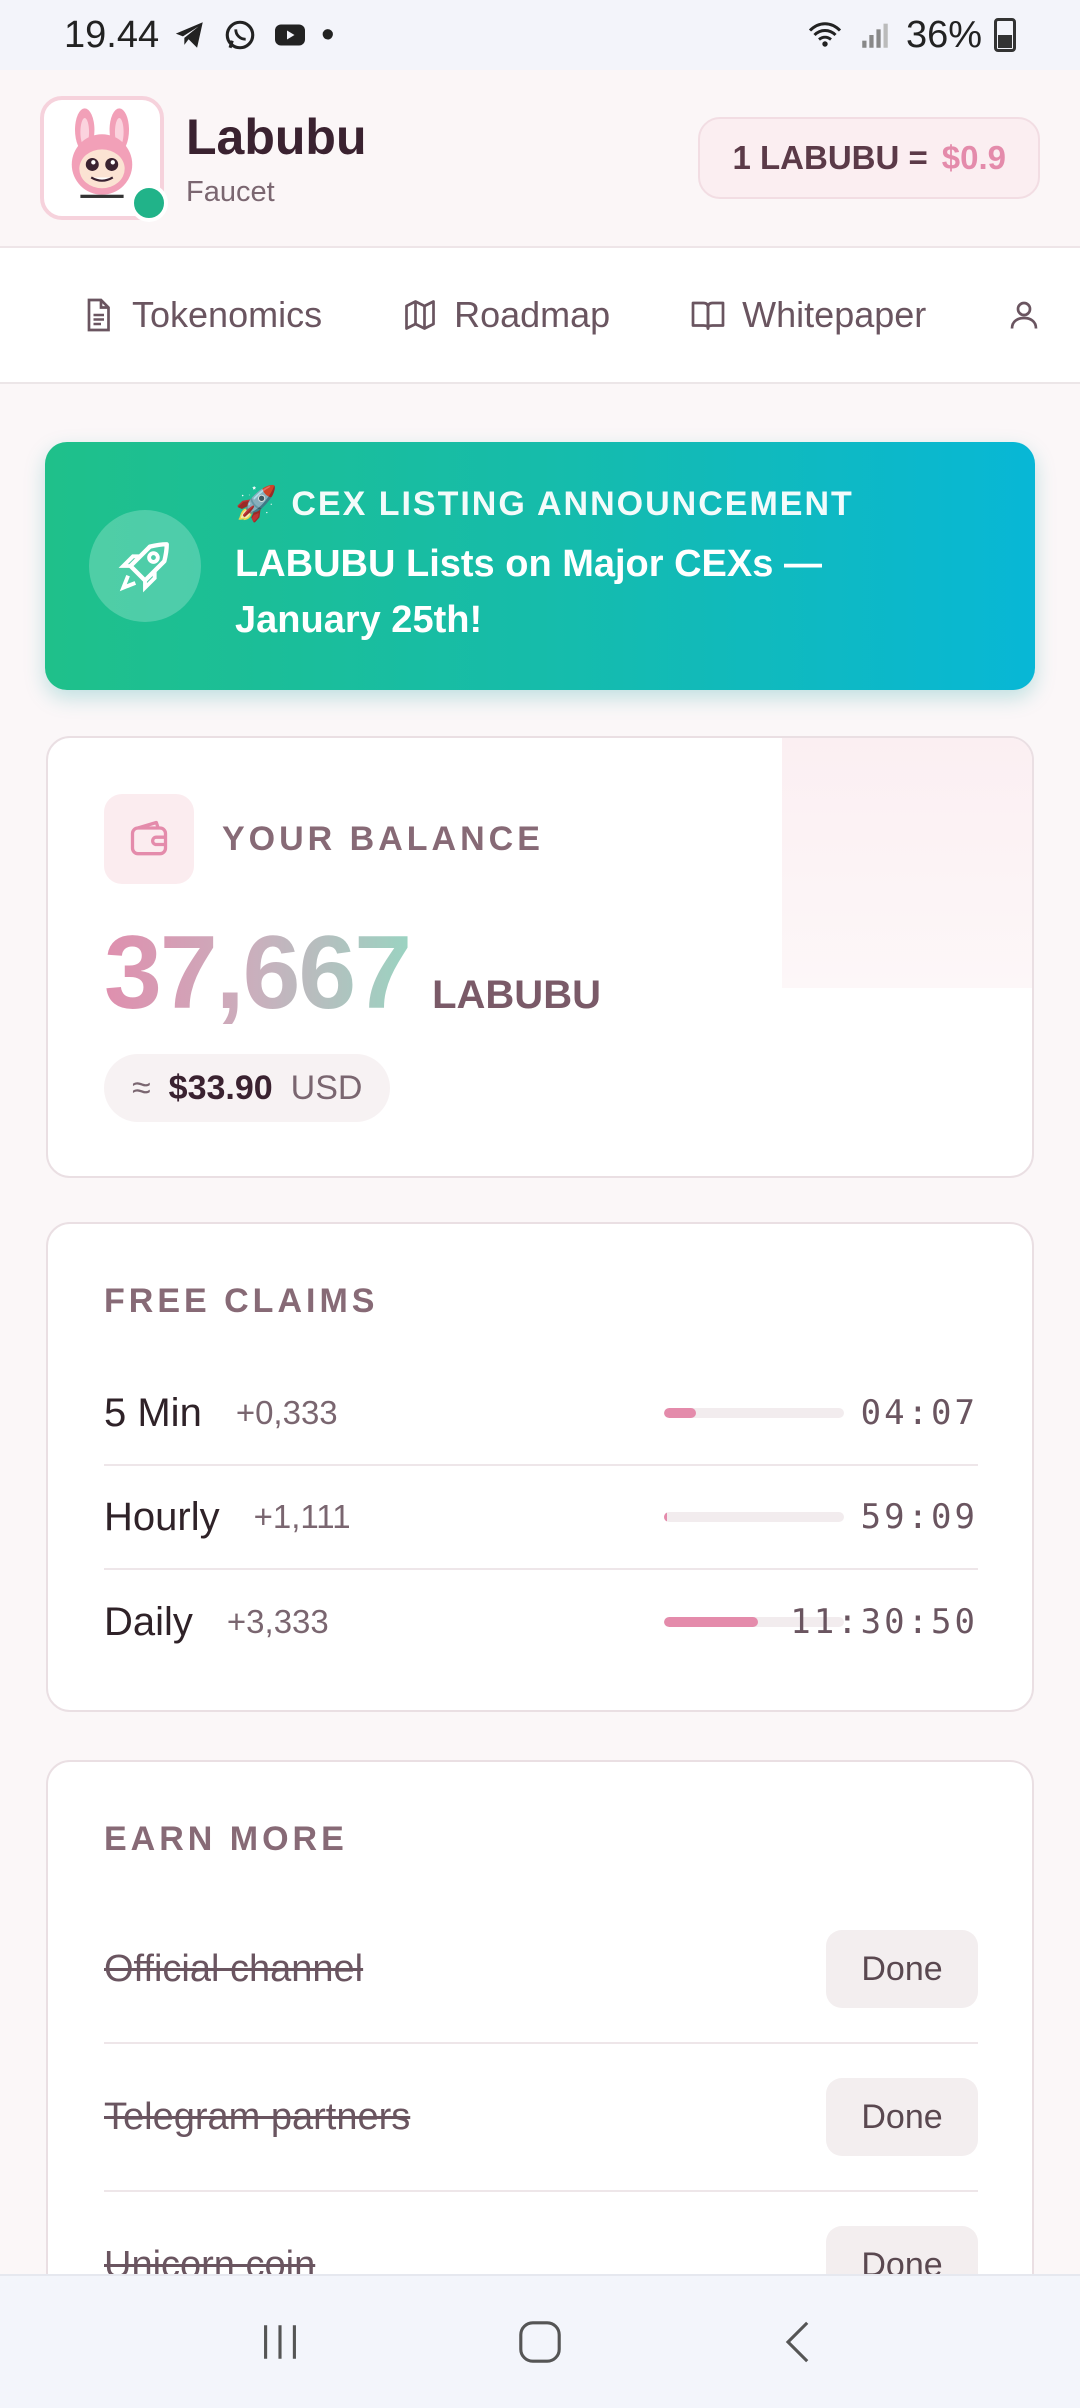 The width and height of the screenshot is (1080, 2408). I want to click on youtube-icon, so click(290, 35).